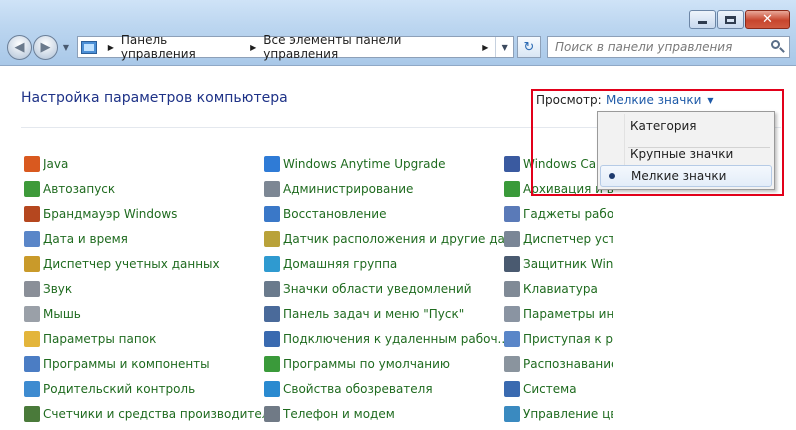 The height and width of the screenshot is (430, 796). Describe the element at coordinates (512, 414) in the screenshot. I see `color-management-icon` at that location.